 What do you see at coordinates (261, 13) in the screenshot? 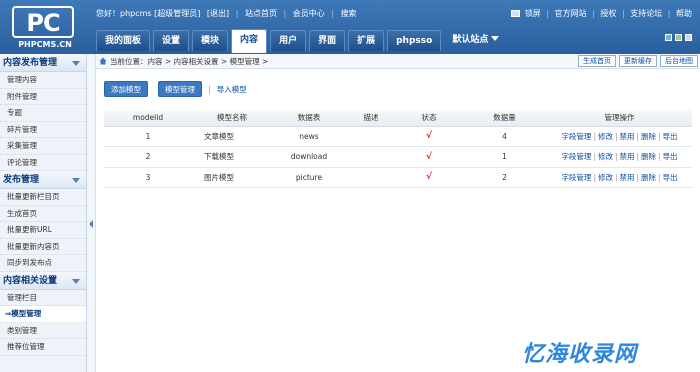
I see `site-home-link: 站点首页` at bounding box center [261, 13].